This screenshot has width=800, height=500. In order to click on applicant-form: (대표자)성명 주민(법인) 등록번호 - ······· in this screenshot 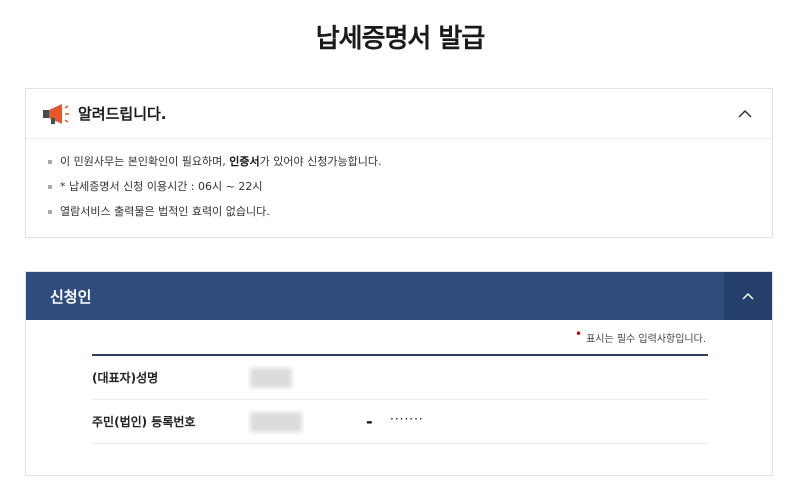, I will do `click(400, 399)`.